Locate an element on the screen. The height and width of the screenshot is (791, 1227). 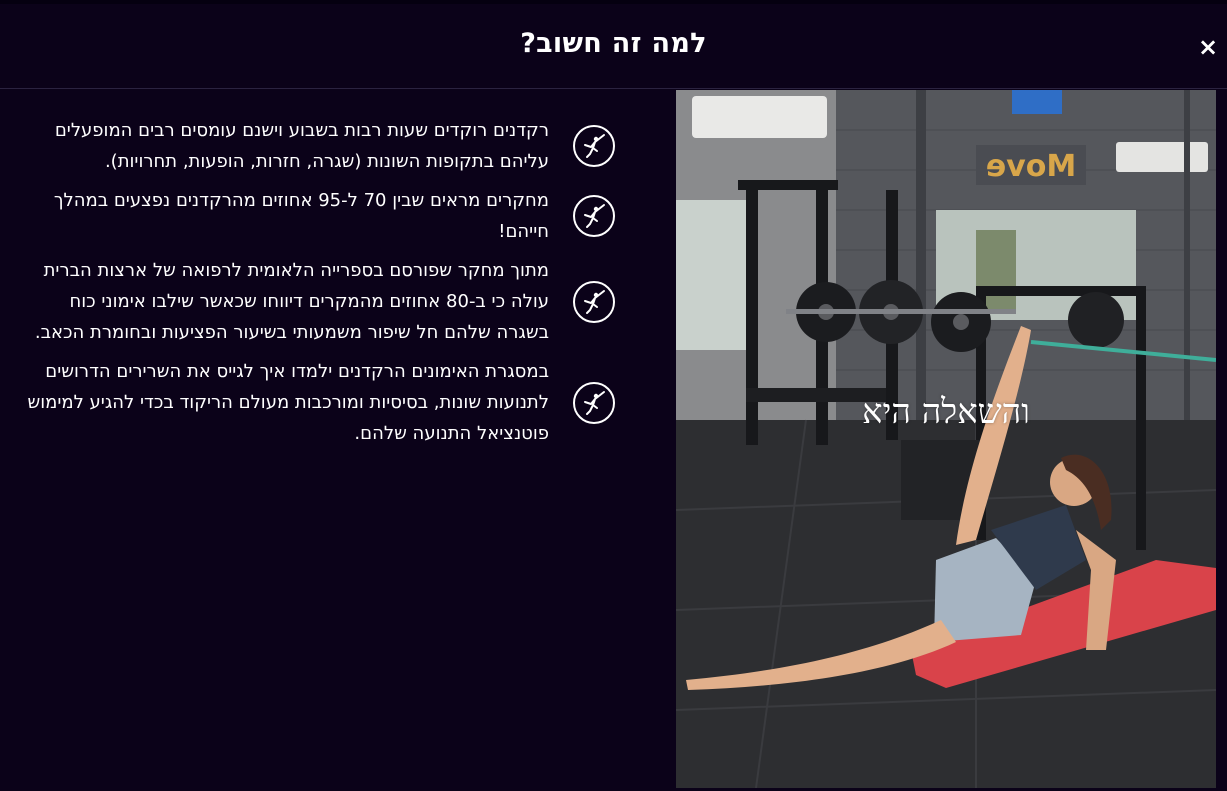
modal-header: למה זה חשוב? × is located at coordinates (613, 44).